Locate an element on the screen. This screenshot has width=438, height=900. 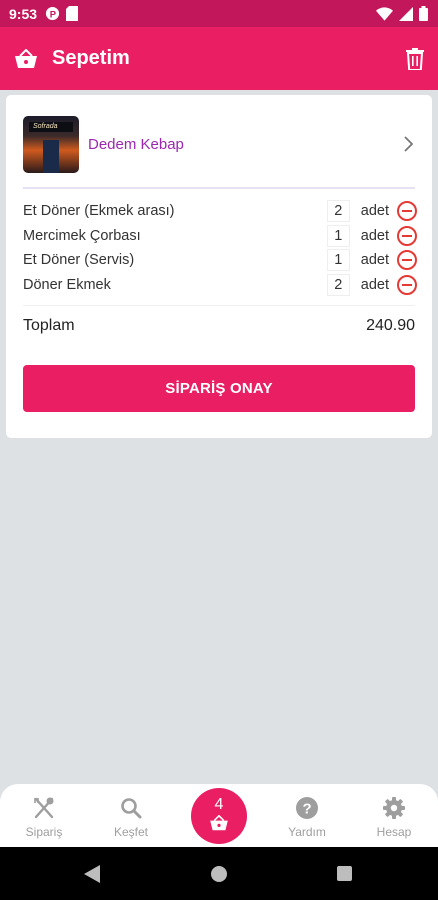
notification-p-icon: P is located at coordinates (52, 13).